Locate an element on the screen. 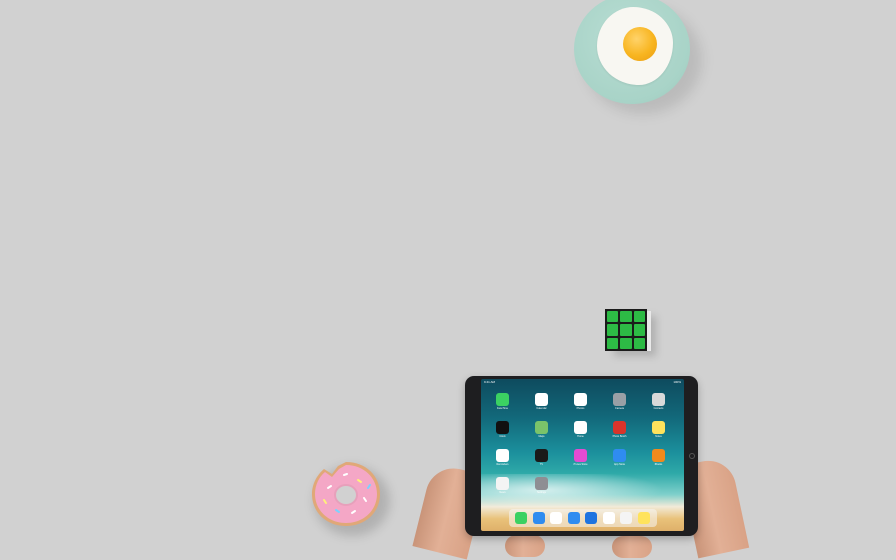 The image size is (896, 560). status-battery: 100% is located at coordinates (677, 382).